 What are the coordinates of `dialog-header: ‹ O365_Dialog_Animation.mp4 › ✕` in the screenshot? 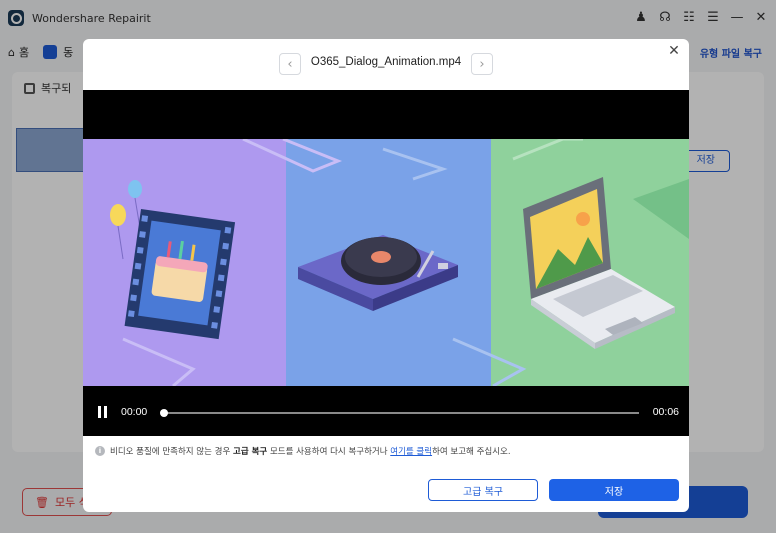 It's located at (386, 64).